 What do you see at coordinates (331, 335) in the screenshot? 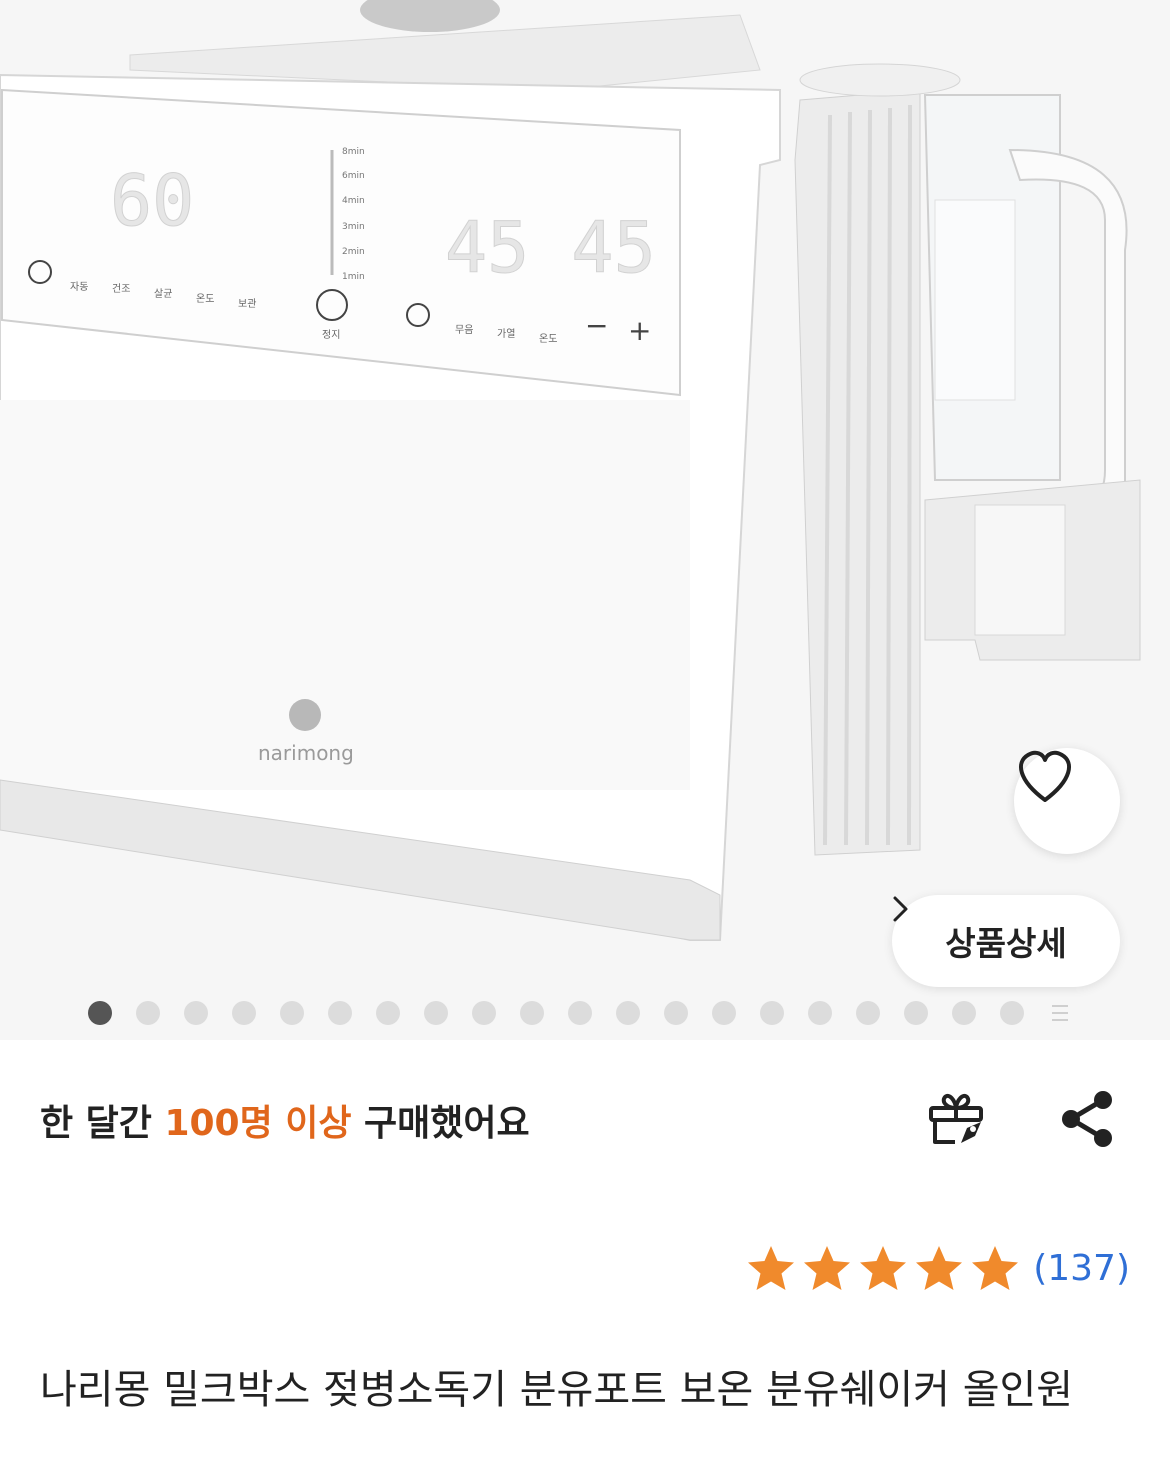
I see `control-label: 정지` at bounding box center [331, 335].